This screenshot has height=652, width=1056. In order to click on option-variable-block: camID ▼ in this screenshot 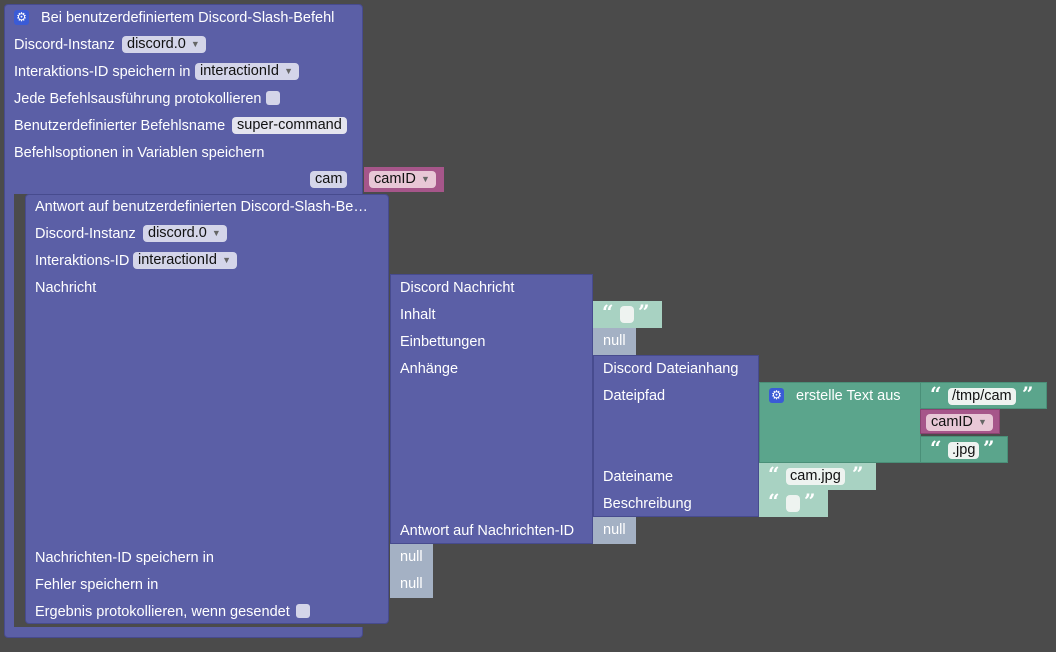, I will do `click(404, 179)`.